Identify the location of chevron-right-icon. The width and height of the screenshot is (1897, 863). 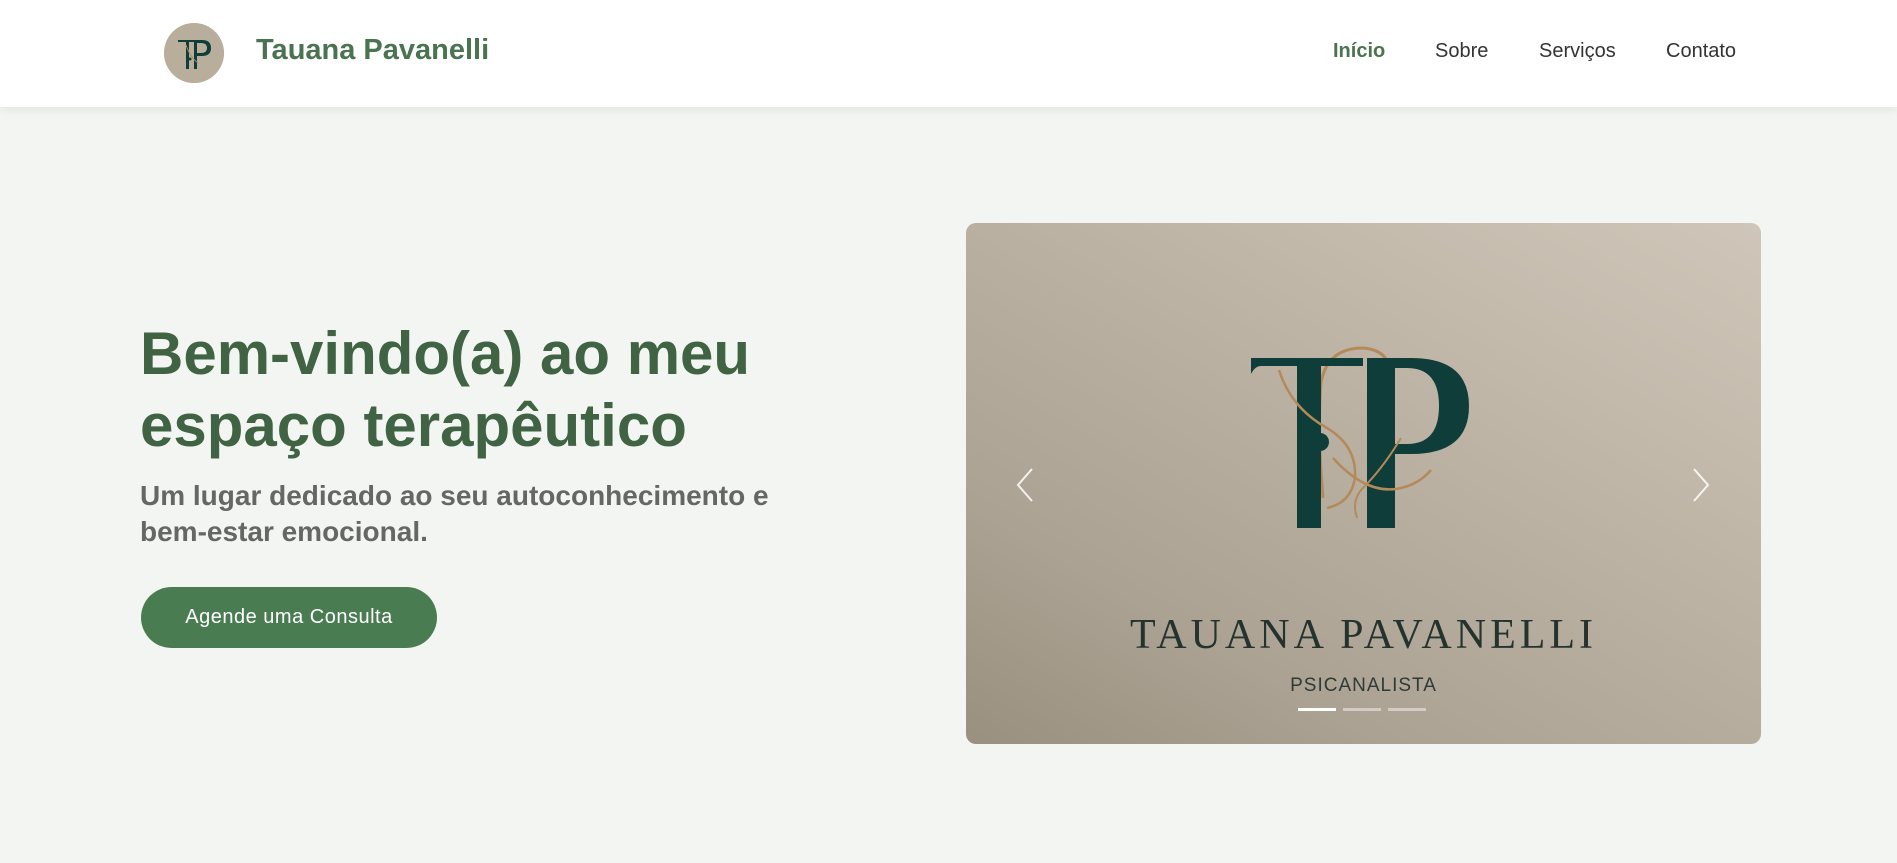
(1701, 485).